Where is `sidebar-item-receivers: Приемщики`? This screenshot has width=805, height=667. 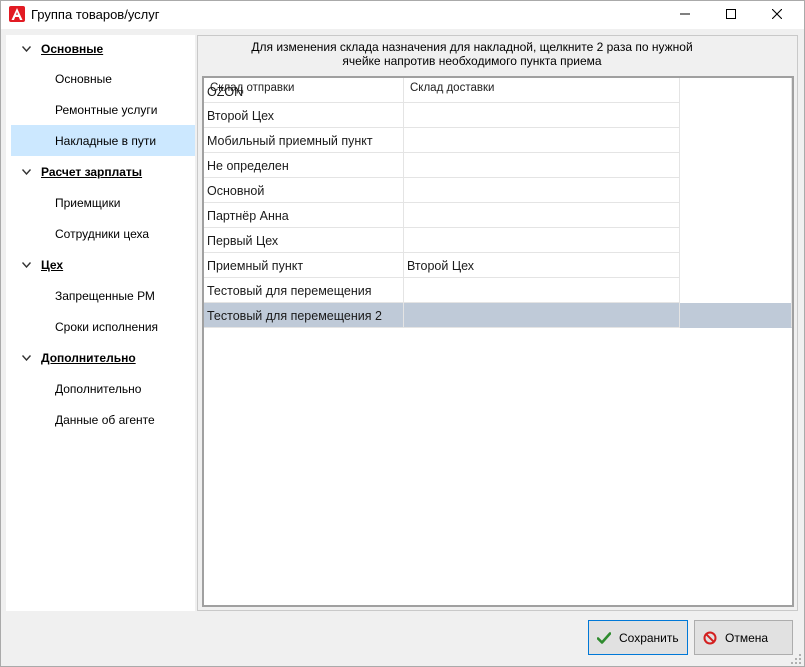
sidebar-item-receivers: Приемщики is located at coordinates (103, 202).